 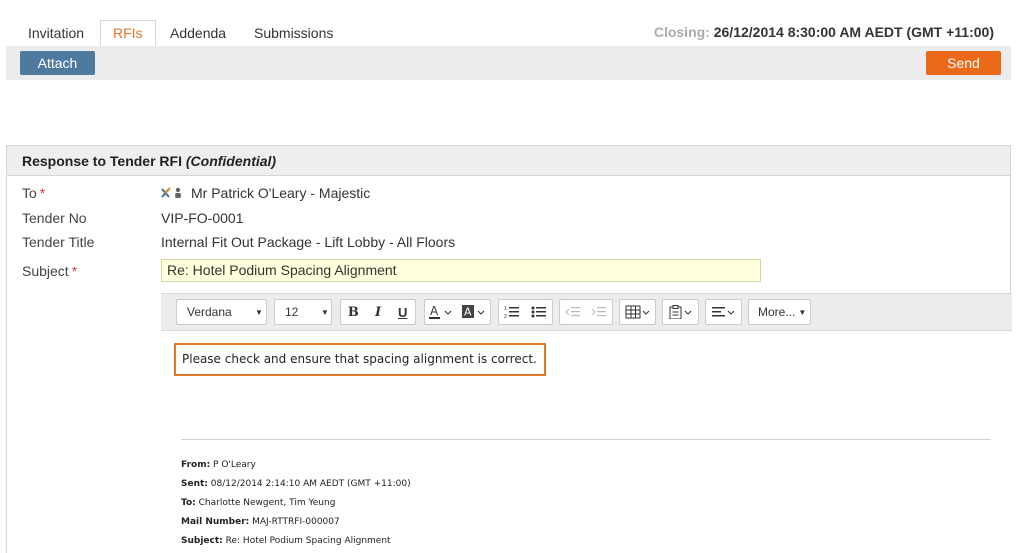 What do you see at coordinates (963, 63) in the screenshot?
I see `send-button: Send` at bounding box center [963, 63].